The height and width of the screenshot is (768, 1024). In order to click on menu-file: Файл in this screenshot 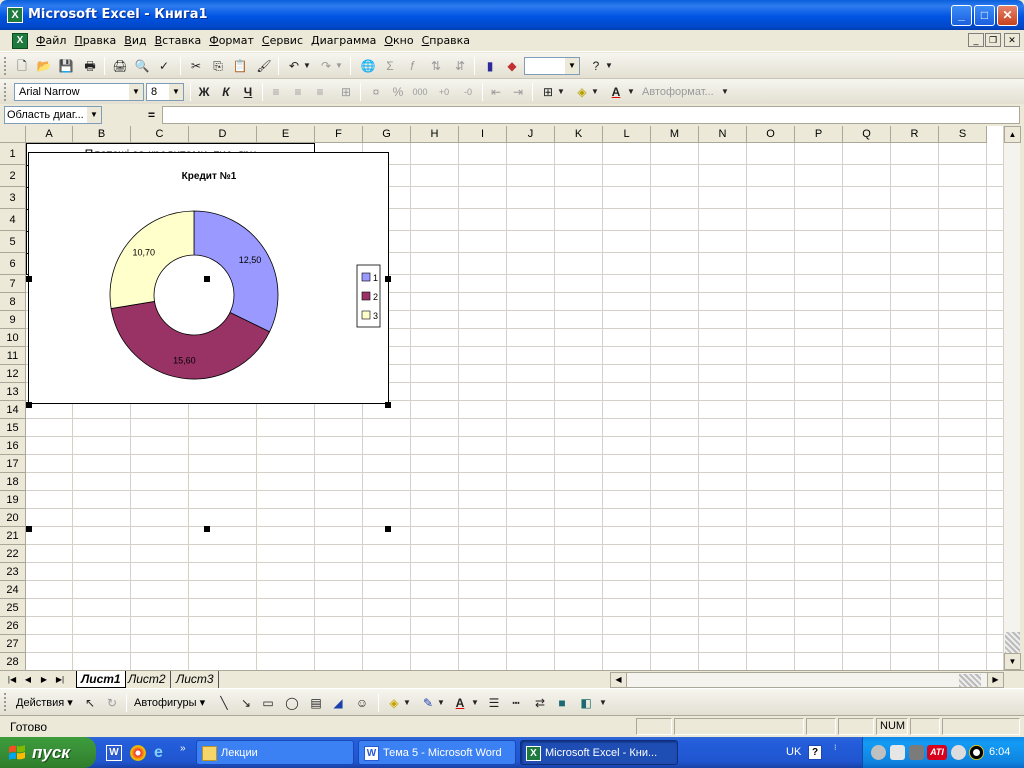, I will do `click(51, 40)`.